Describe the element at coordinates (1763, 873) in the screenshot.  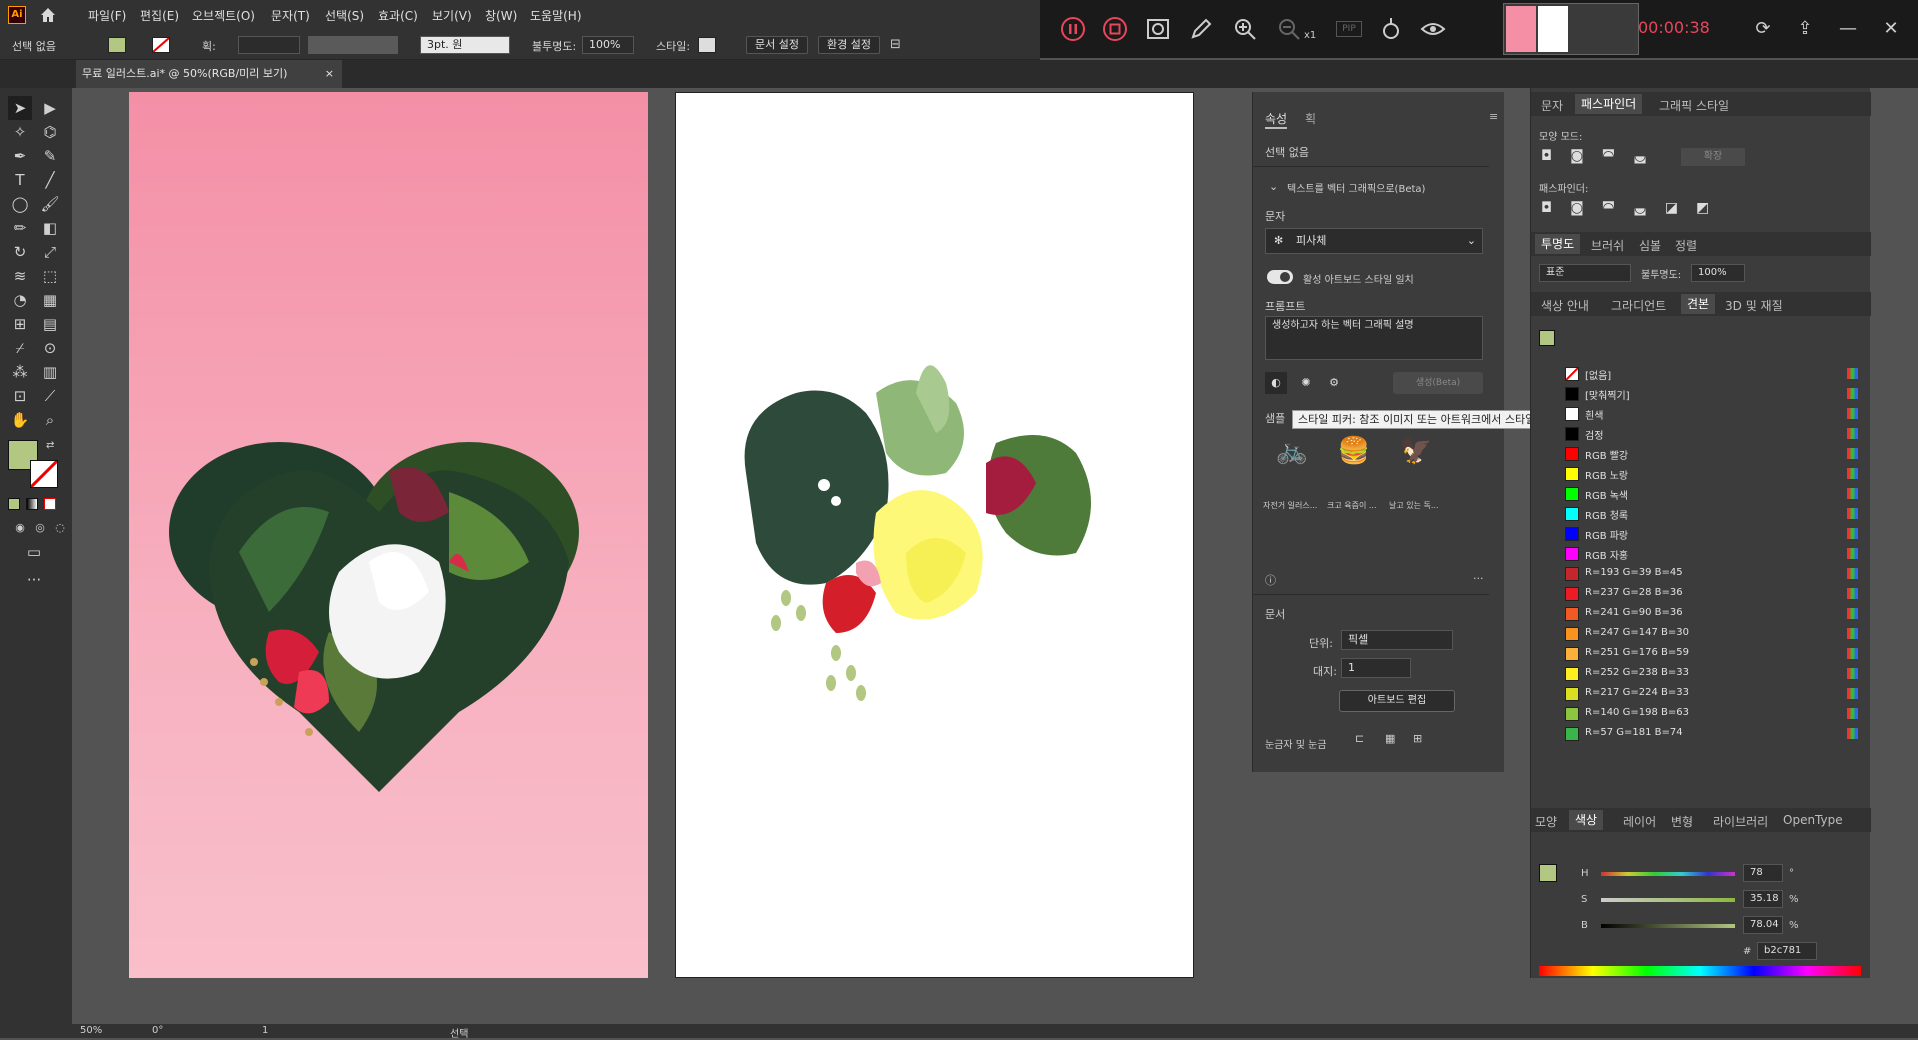
I see `hue-field: 78` at that location.